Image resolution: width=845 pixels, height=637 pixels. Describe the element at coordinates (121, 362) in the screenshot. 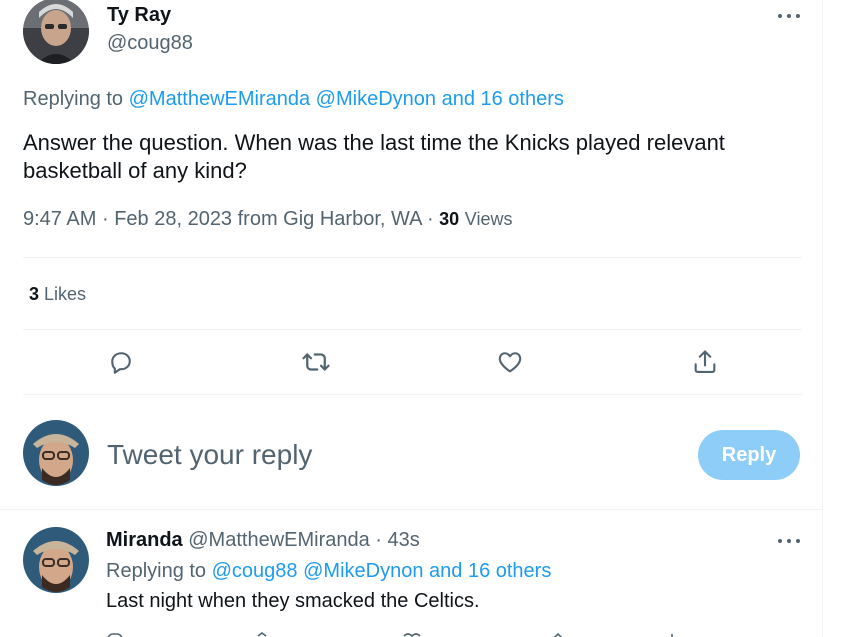

I see `comment-icon` at that location.